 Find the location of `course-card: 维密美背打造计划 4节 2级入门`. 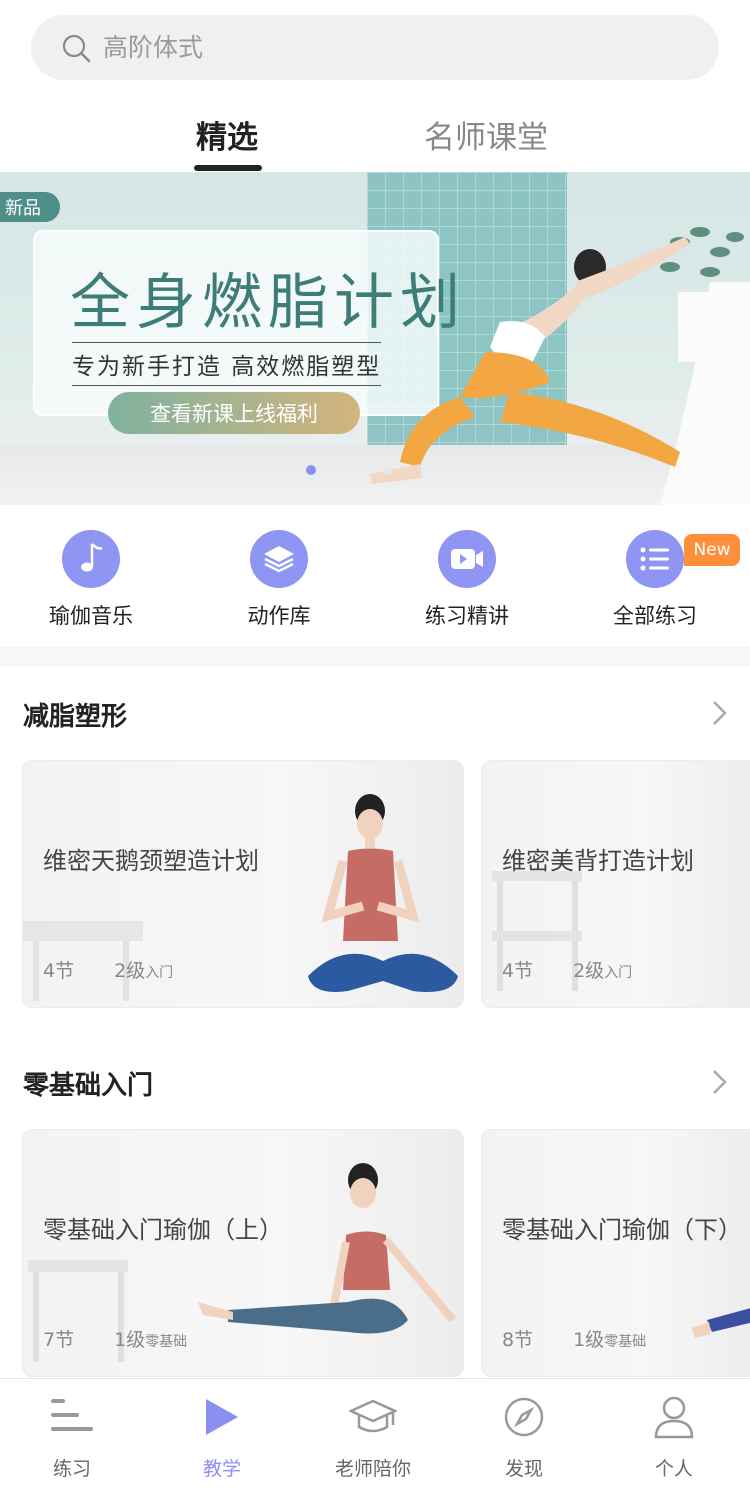

course-card: 维密美背打造计划 4节 2级入门 is located at coordinates (615, 884).